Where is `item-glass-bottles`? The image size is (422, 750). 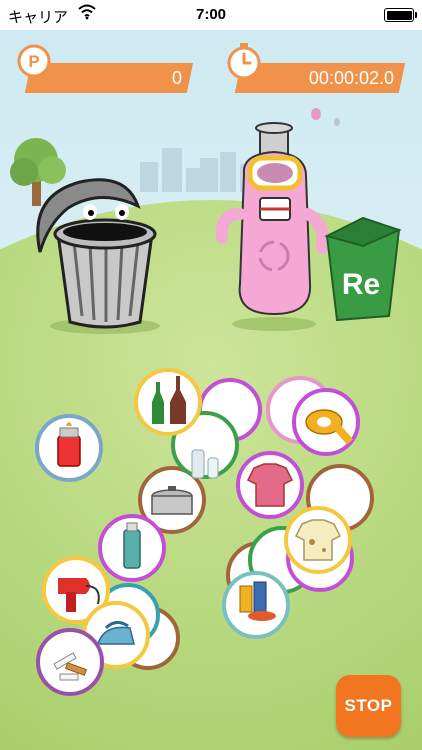
item-glass-bottles is located at coordinates (168, 402).